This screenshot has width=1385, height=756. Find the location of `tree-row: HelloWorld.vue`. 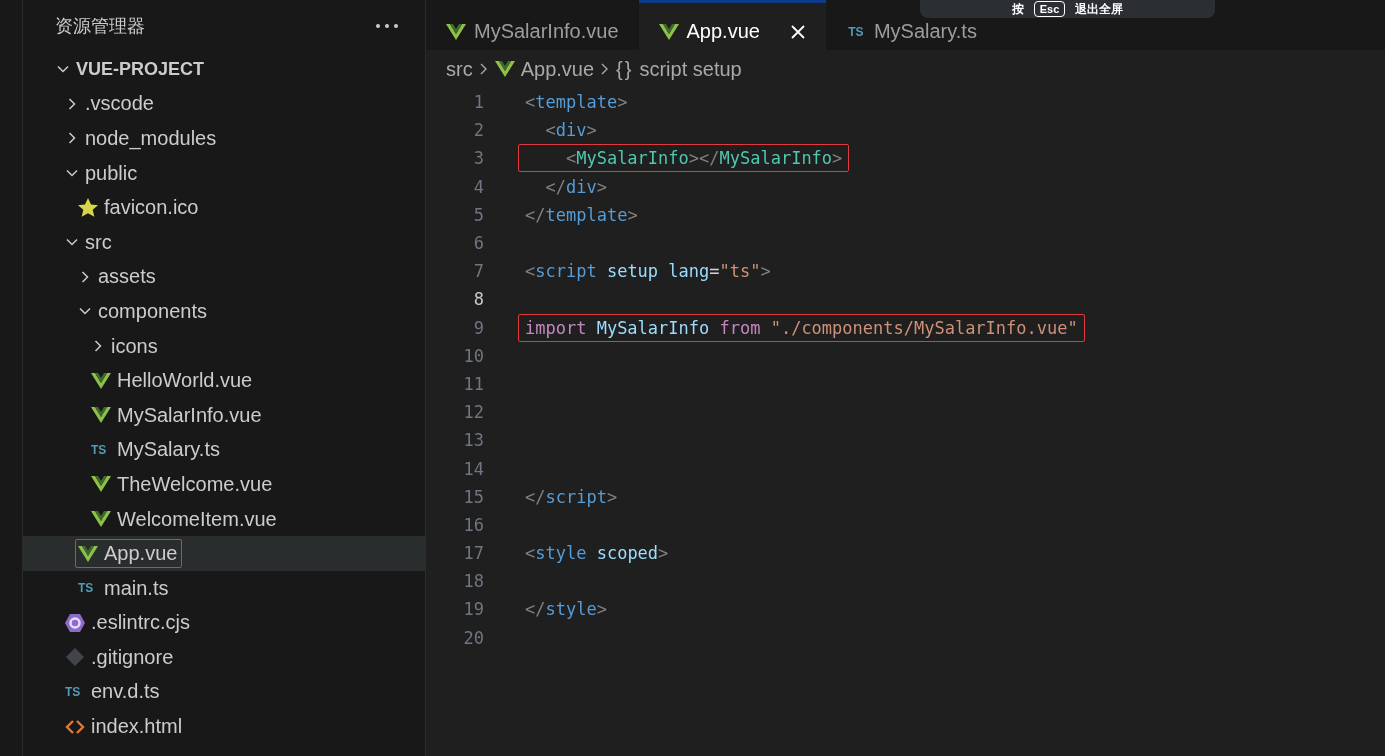

tree-row: HelloWorld.vue is located at coordinates (224, 380).